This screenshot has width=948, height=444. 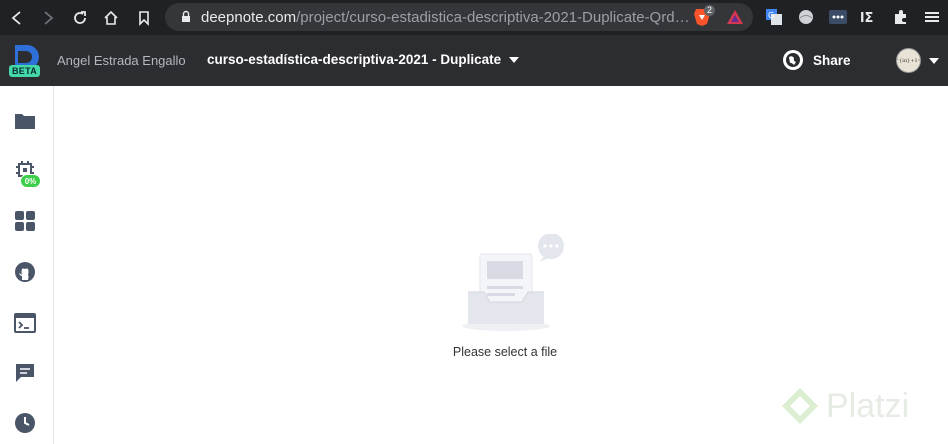 I want to click on sidebar-item-github, so click(x=25, y=272).